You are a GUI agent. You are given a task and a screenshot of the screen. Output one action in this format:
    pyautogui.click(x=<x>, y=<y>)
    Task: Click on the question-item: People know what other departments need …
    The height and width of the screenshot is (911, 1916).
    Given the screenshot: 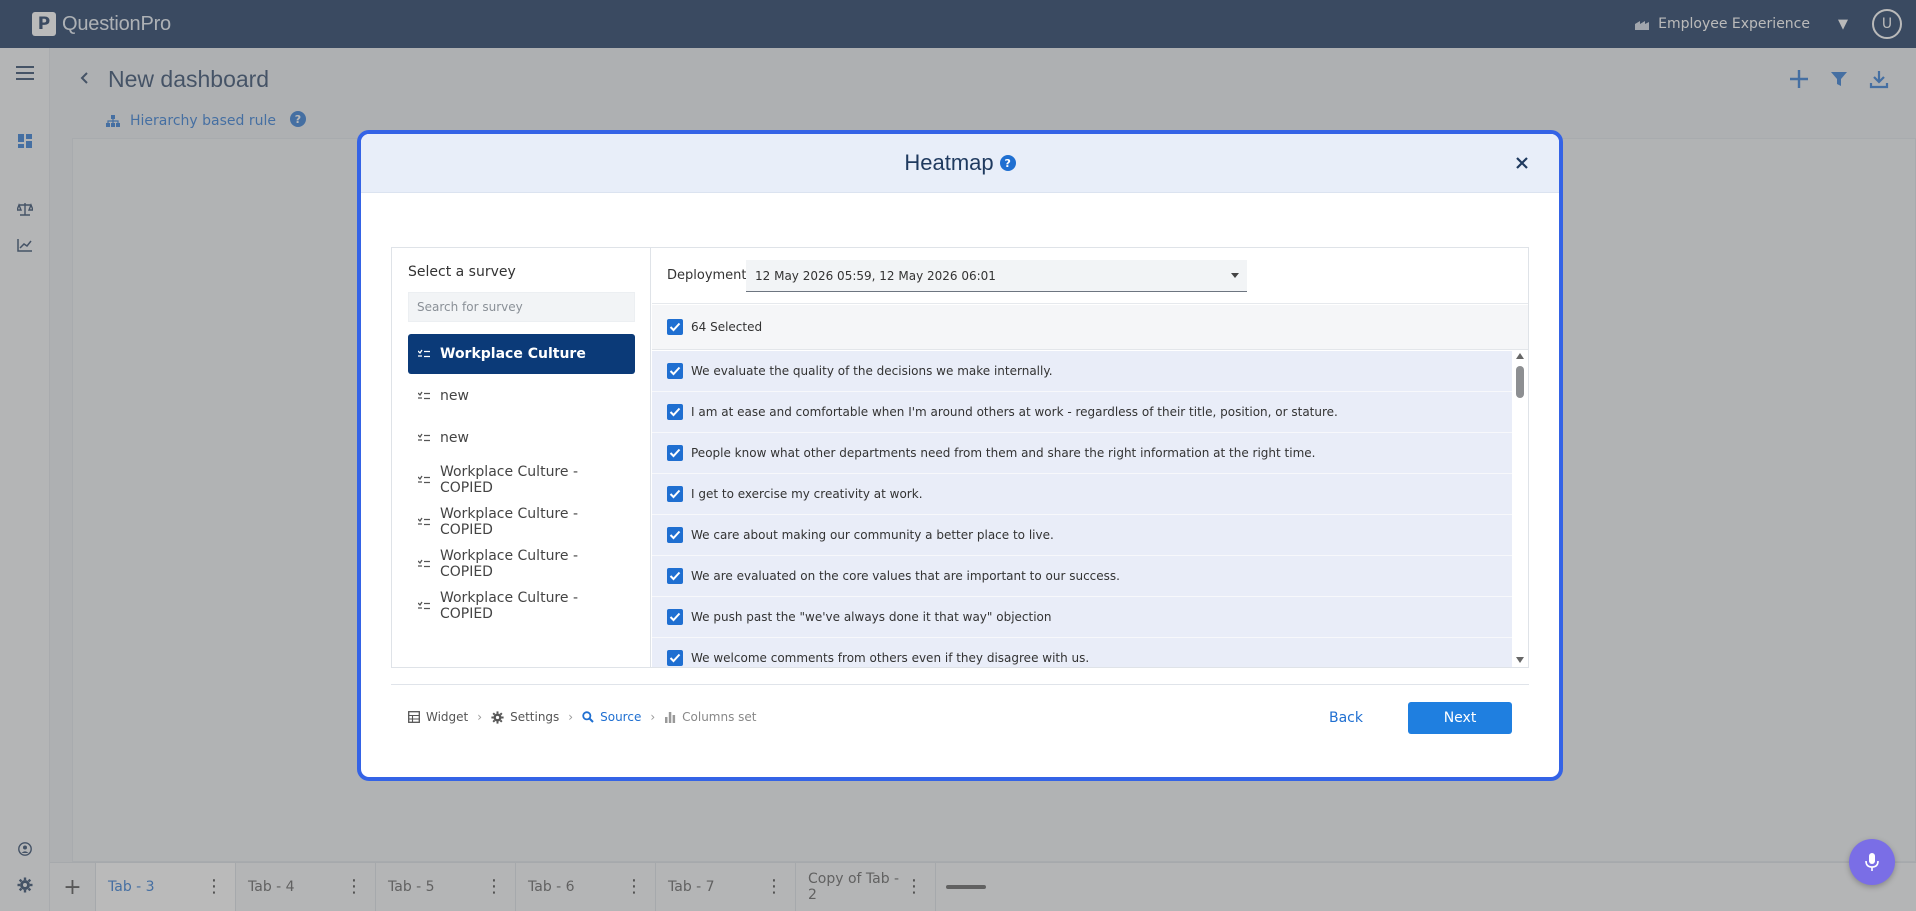 What is the action you would take?
    pyautogui.click(x=1082, y=453)
    